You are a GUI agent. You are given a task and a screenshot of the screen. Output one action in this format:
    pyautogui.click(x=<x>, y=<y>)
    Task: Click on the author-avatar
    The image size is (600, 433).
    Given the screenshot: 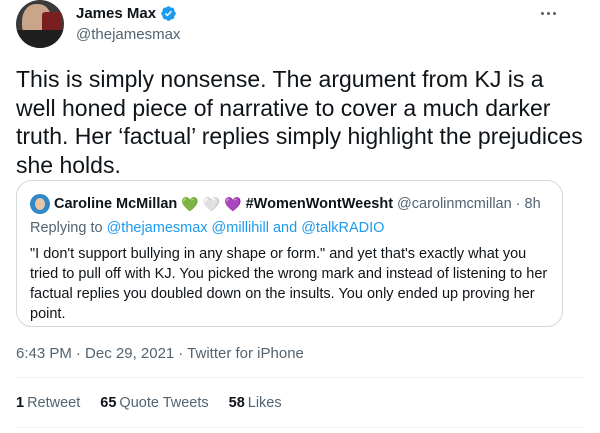 What is the action you would take?
    pyautogui.click(x=40, y=24)
    